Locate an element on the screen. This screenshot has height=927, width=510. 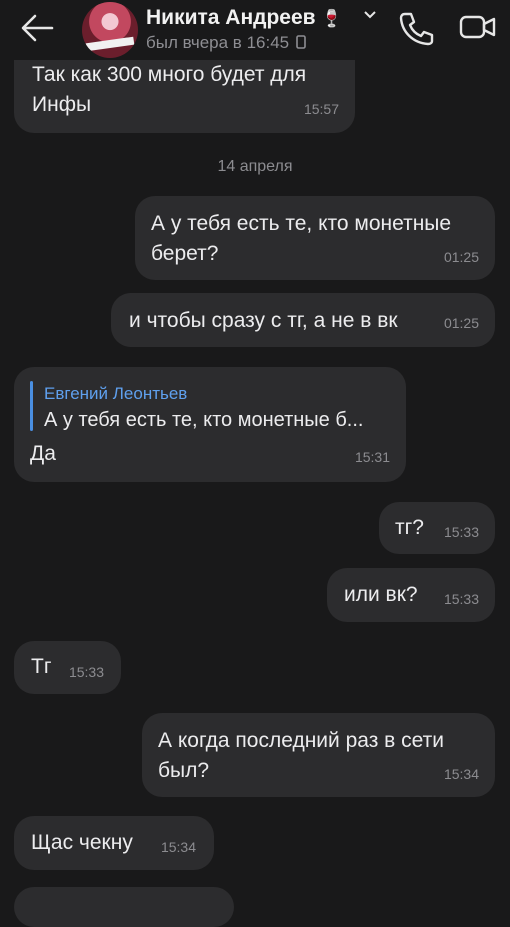
message-incoming: Тг 15:33 is located at coordinates (67, 667).